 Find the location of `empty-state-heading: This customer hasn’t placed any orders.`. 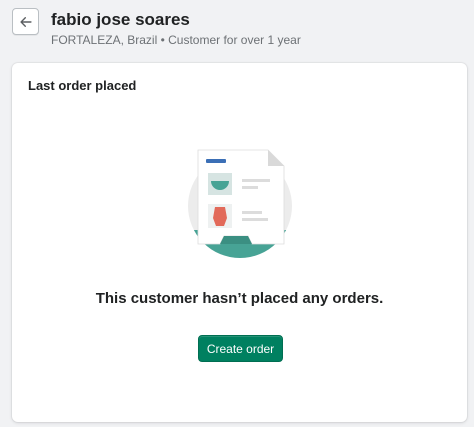

empty-state-heading: This customer hasn’t placed any orders. is located at coordinates (239, 298).